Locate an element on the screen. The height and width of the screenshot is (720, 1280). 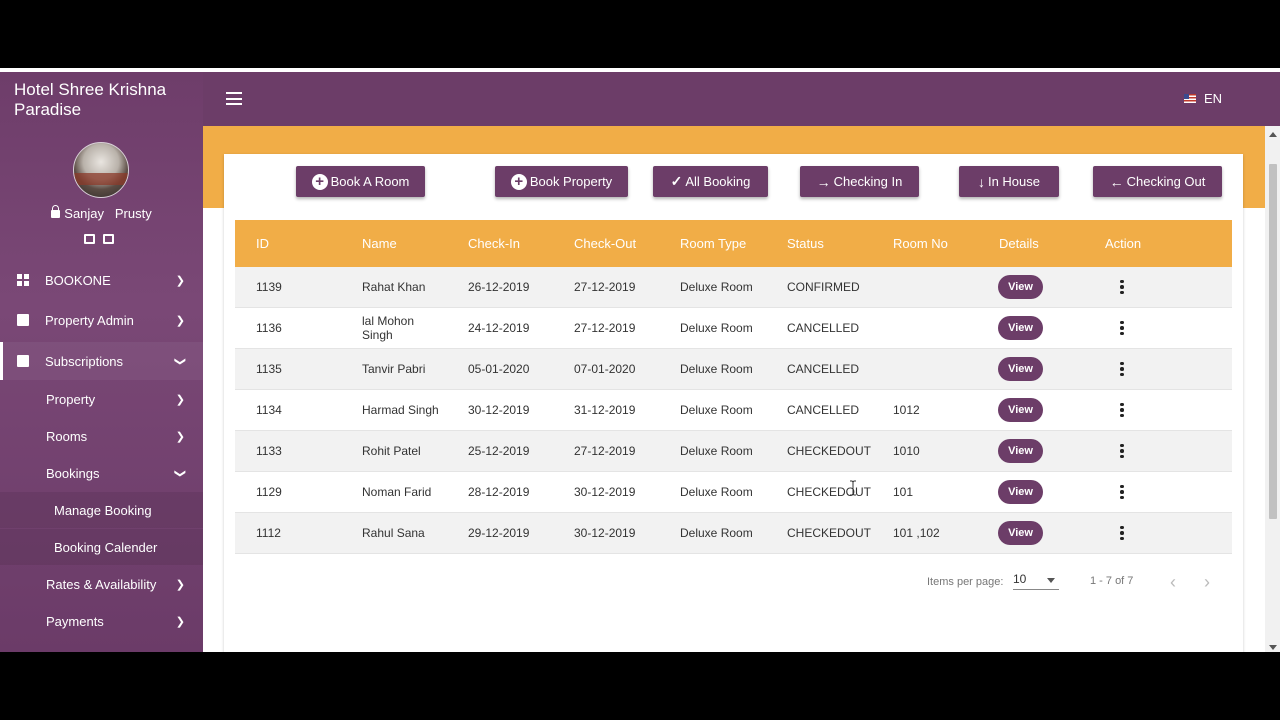
sidebar-item-property: Property ❯ is located at coordinates (101, 399).